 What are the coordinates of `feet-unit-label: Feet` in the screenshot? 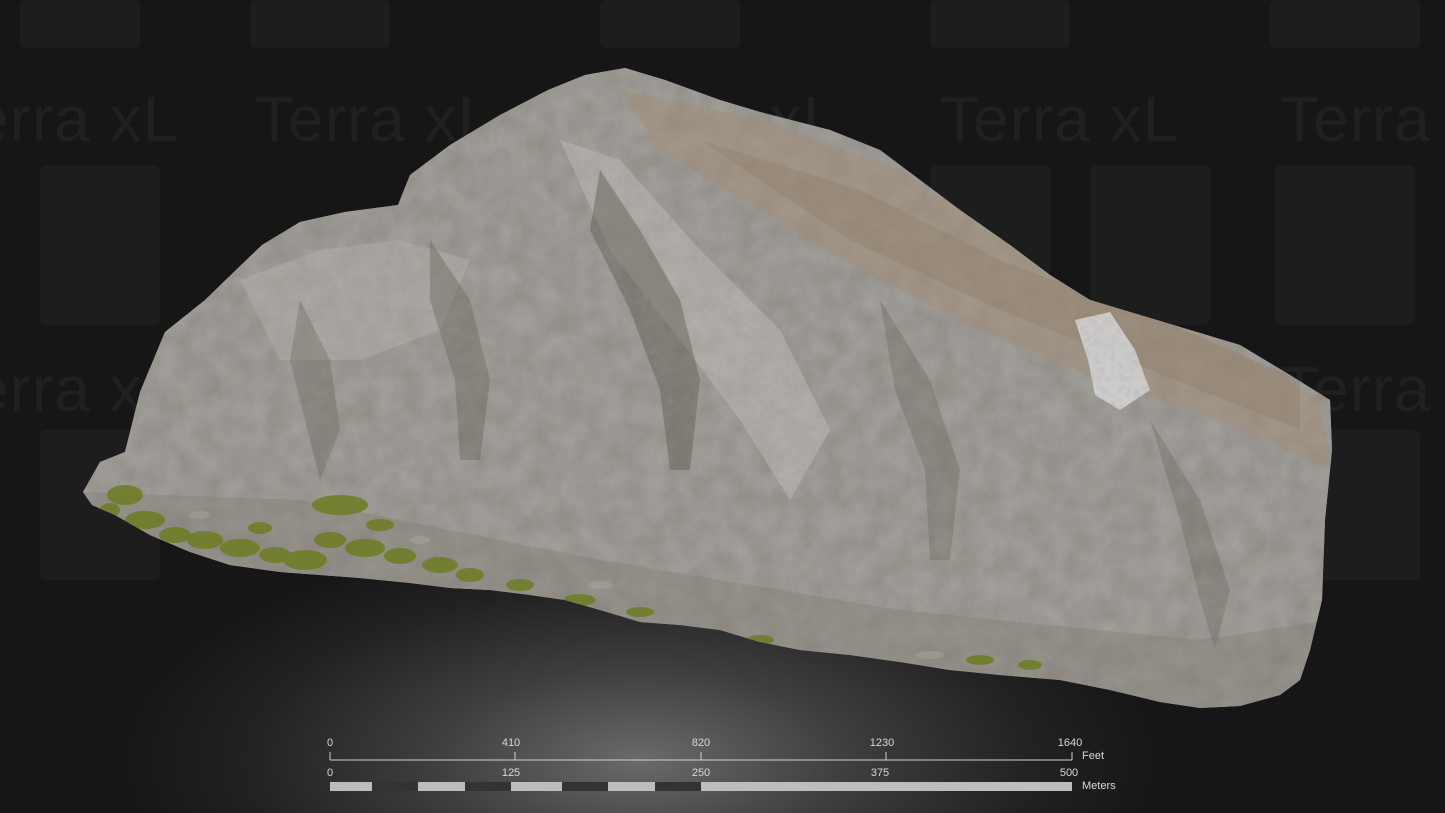 It's located at (1093, 756).